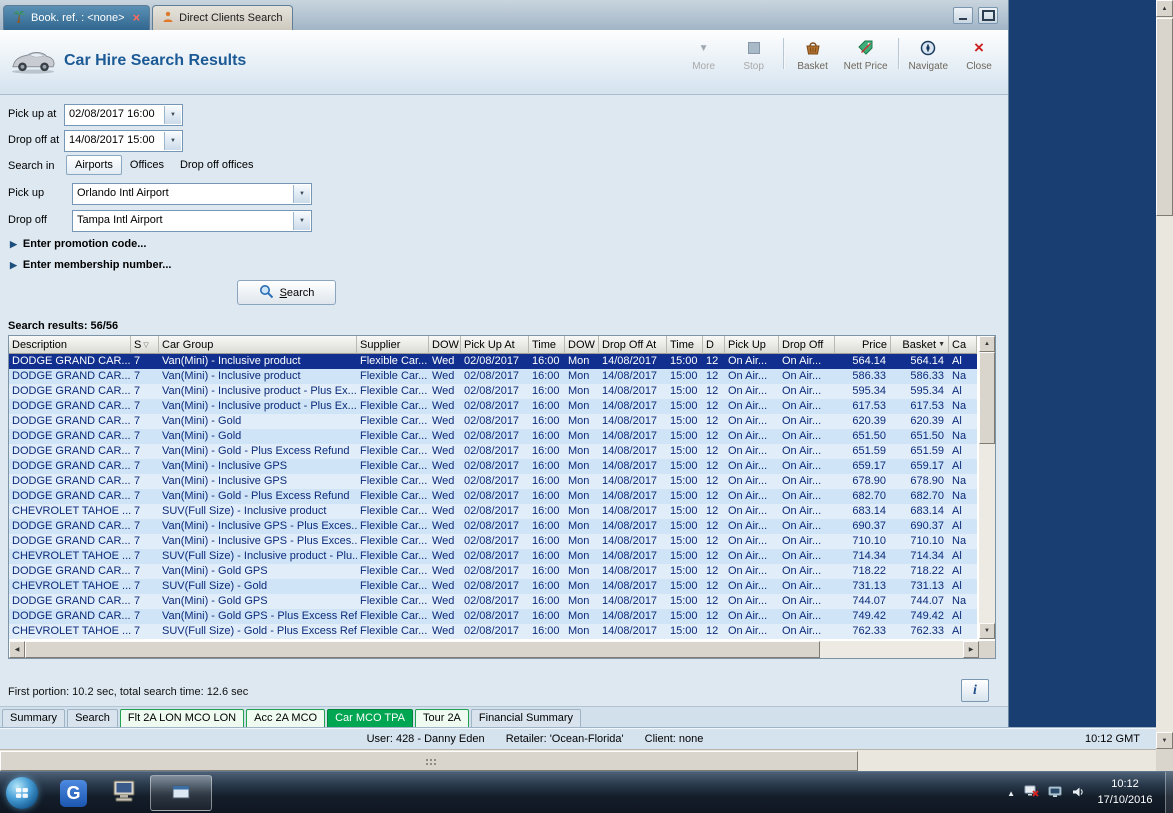 The width and height of the screenshot is (1173, 813). I want to click on close-button: × Close, so click(979, 53).